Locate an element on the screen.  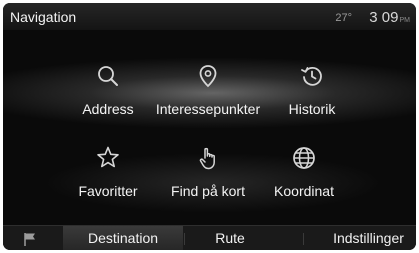
top-bar: Navigation 27° 3 09PM is located at coordinates (209, 16).